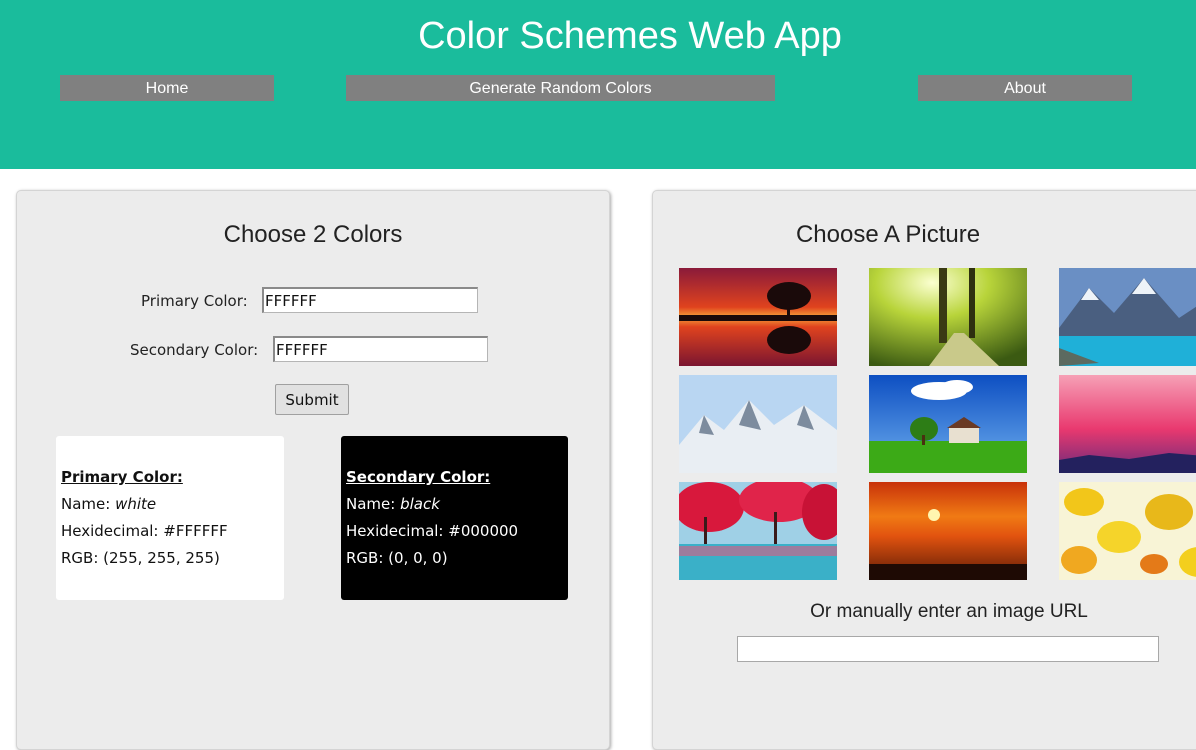 The image size is (1196, 750). Describe the element at coordinates (161, 558) in the screenshot. I see `primary-rgb-value: (255, 255, 255)` at that location.